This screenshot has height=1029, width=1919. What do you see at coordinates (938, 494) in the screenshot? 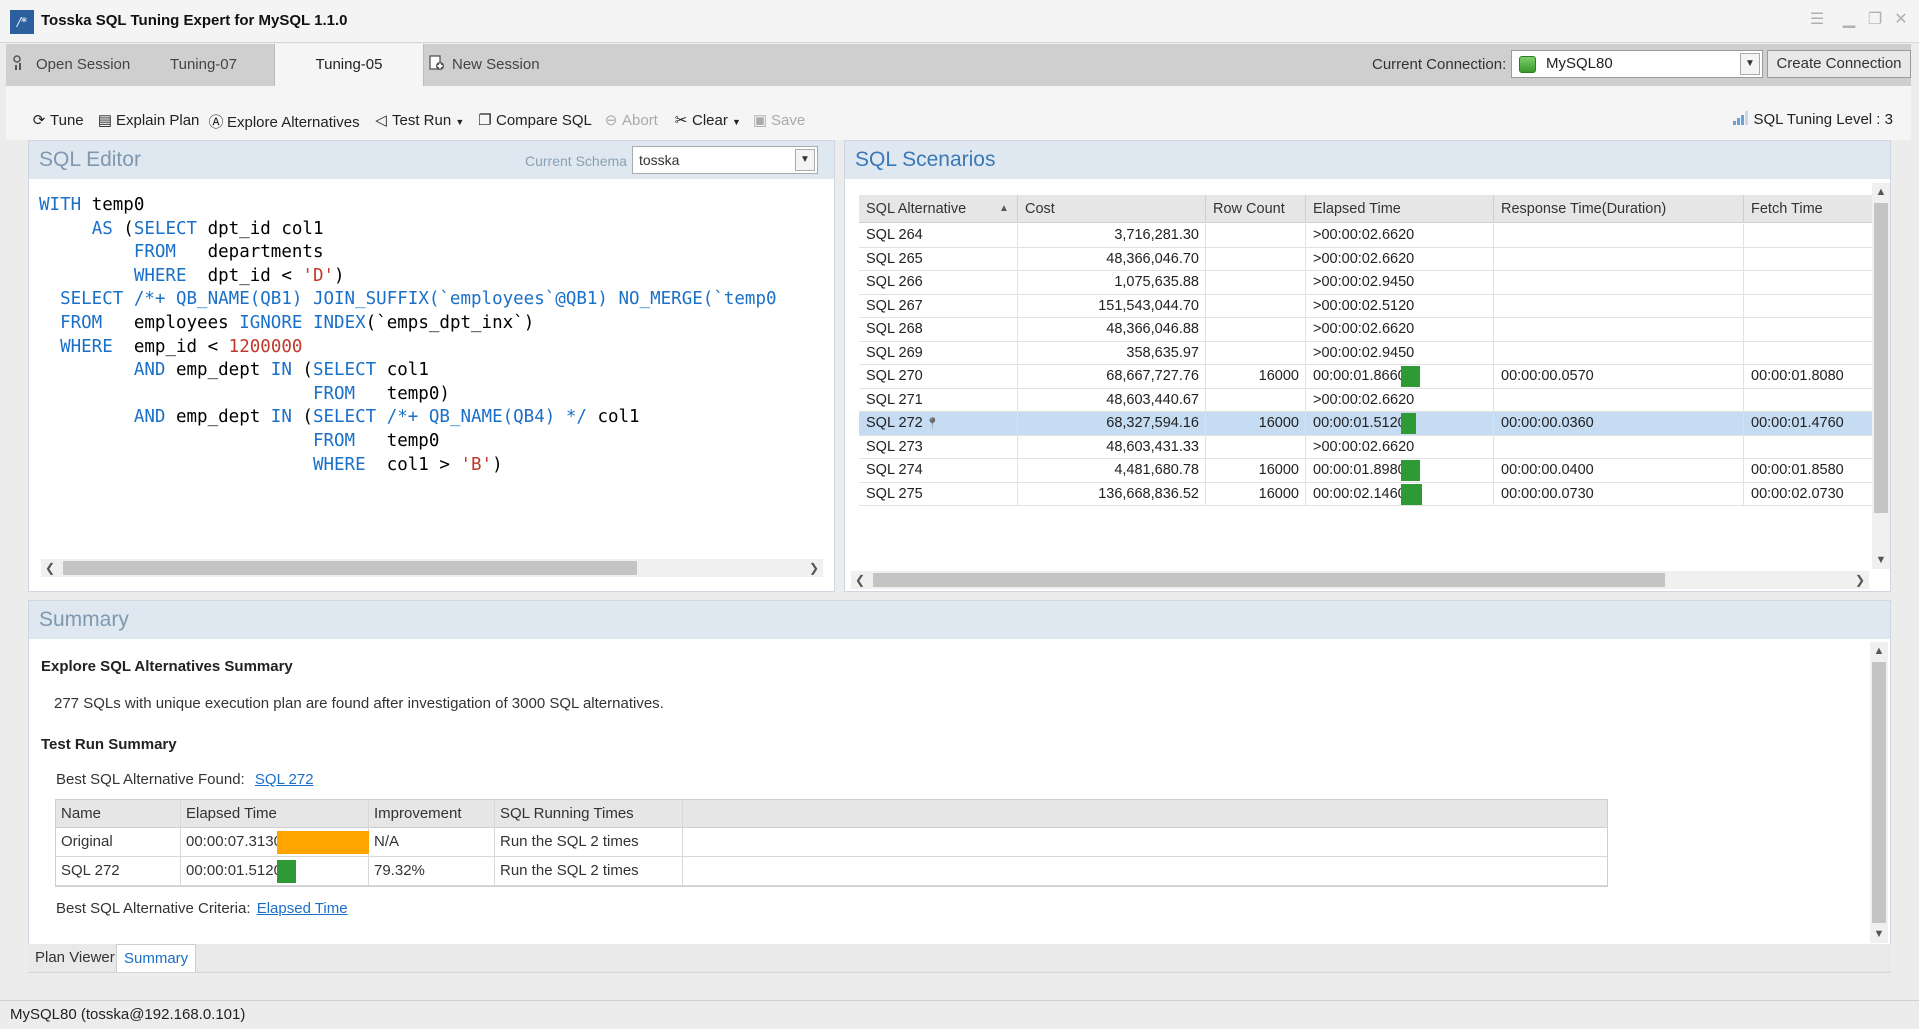
I see `cell-name: SQL 275` at bounding box center [938, 494].